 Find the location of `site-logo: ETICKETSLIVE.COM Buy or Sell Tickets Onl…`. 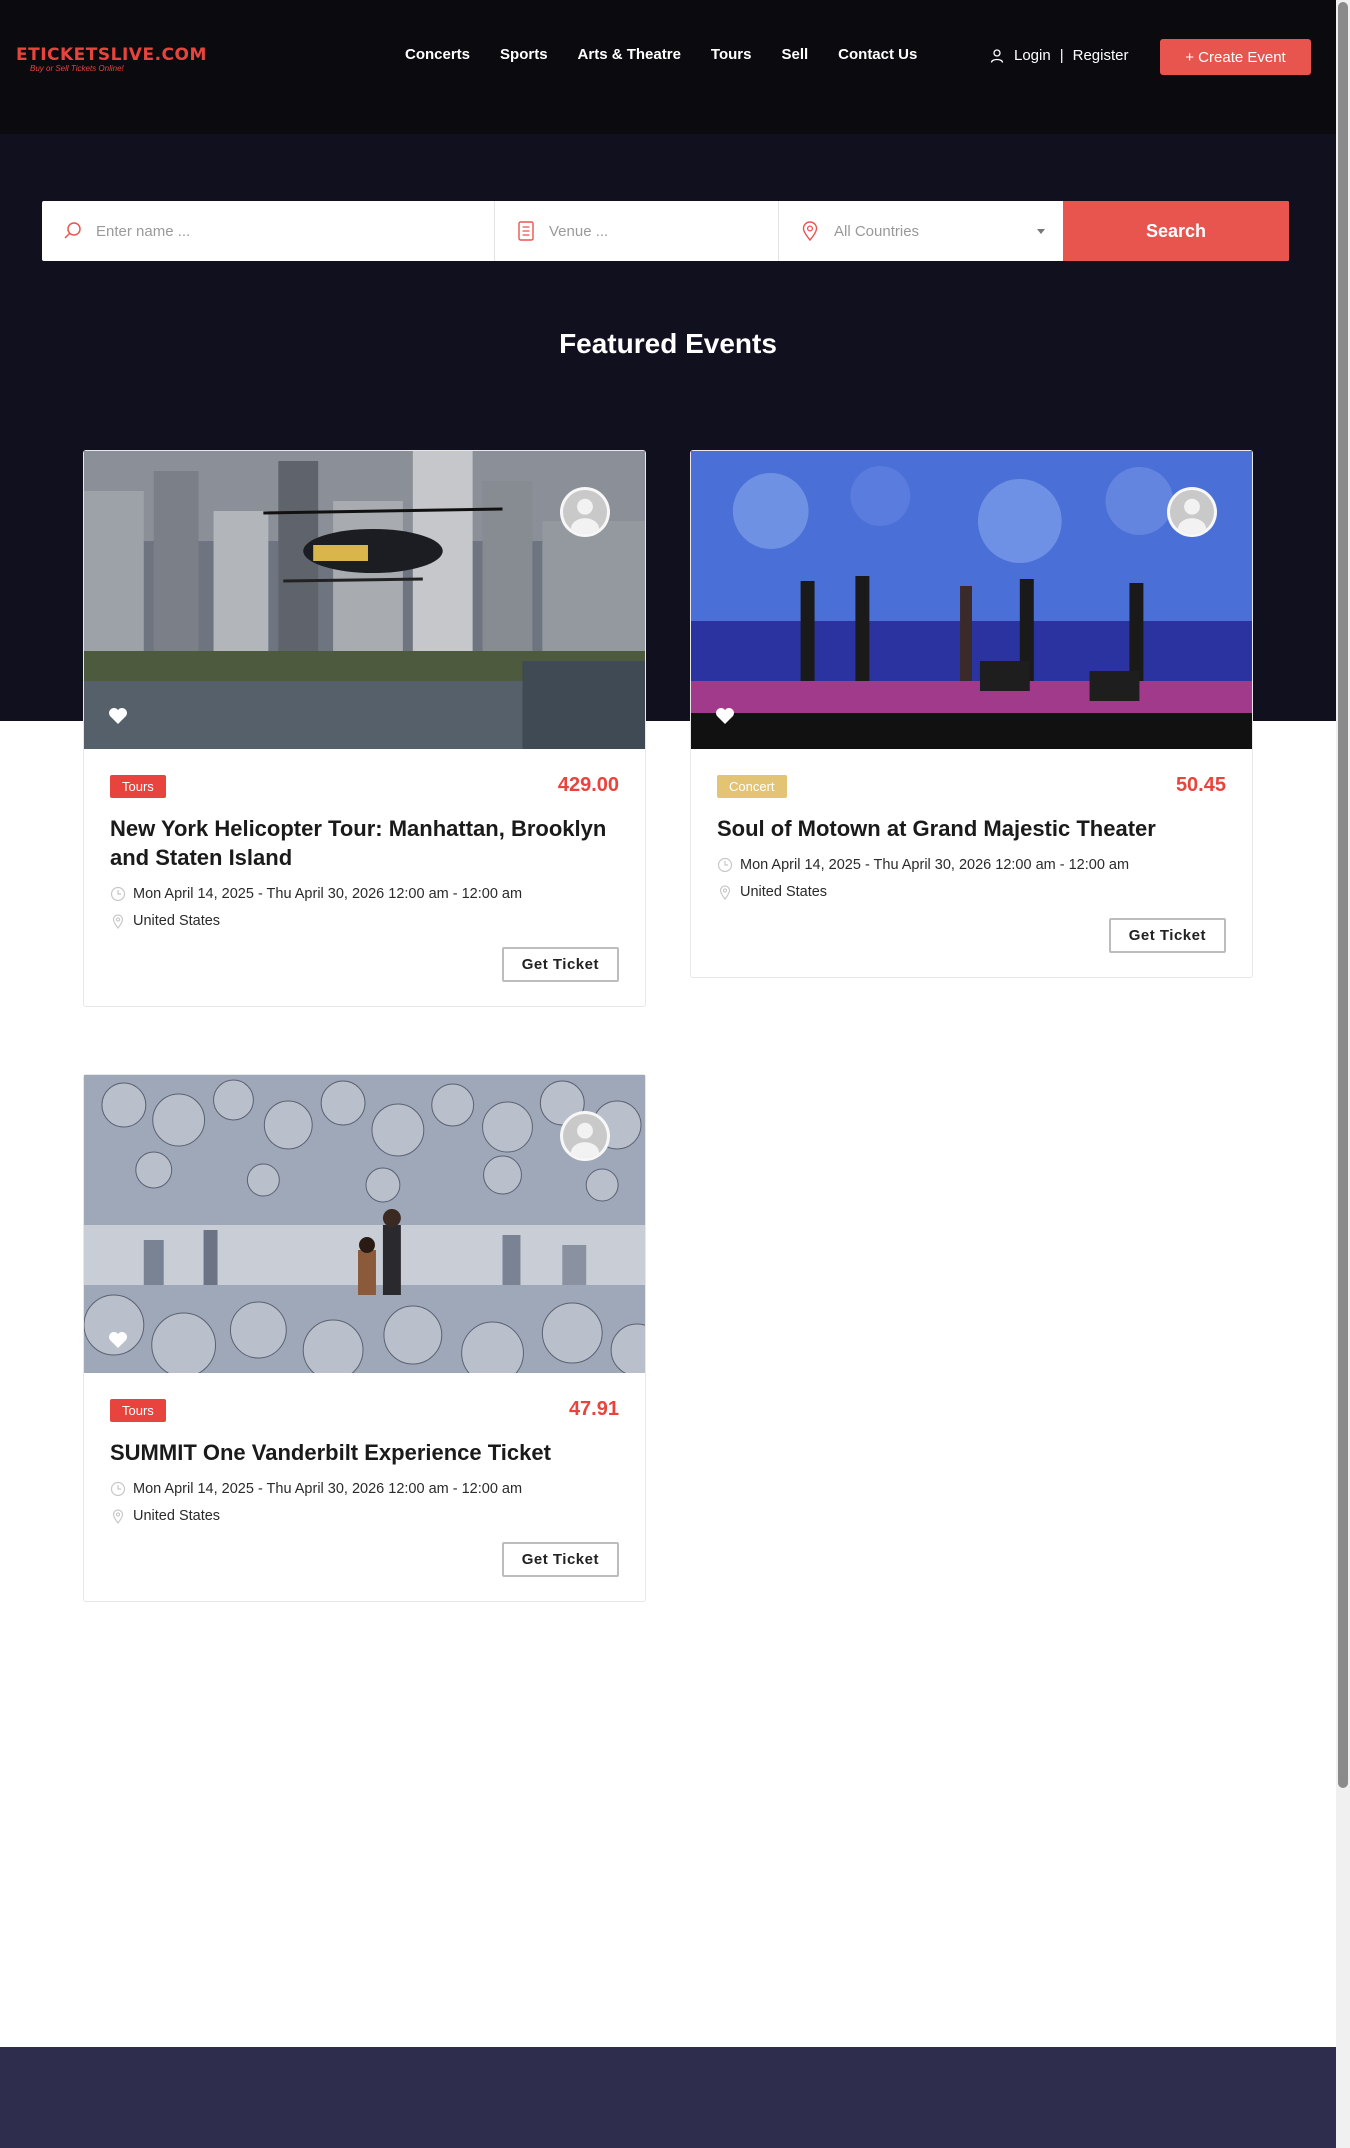

site-logo: ETICKETSLIVE.COM Buy or Sell Tickets Onl… is located at coordinates (111, 59).